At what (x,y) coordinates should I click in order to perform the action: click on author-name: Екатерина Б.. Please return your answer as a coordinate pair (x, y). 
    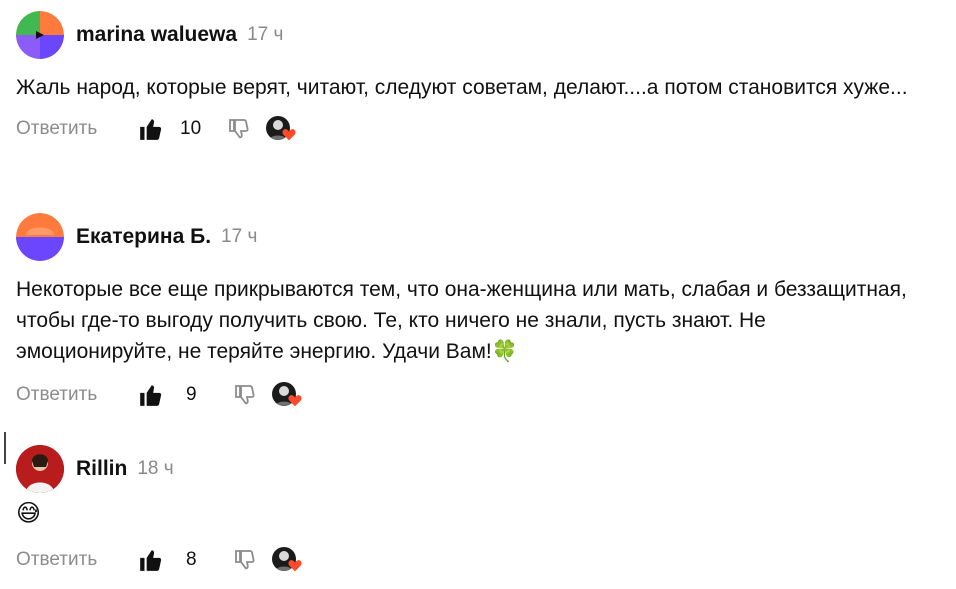
    Looking at the image, I should click on (143, 237).